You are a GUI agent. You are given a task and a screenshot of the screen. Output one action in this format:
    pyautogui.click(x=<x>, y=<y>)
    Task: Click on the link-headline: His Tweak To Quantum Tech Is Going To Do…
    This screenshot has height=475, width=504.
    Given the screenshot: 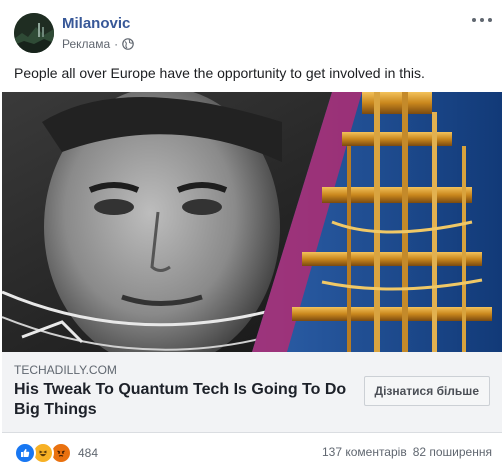 What is the action you would take?
    pyautogui.click(x=184, y=400)
    